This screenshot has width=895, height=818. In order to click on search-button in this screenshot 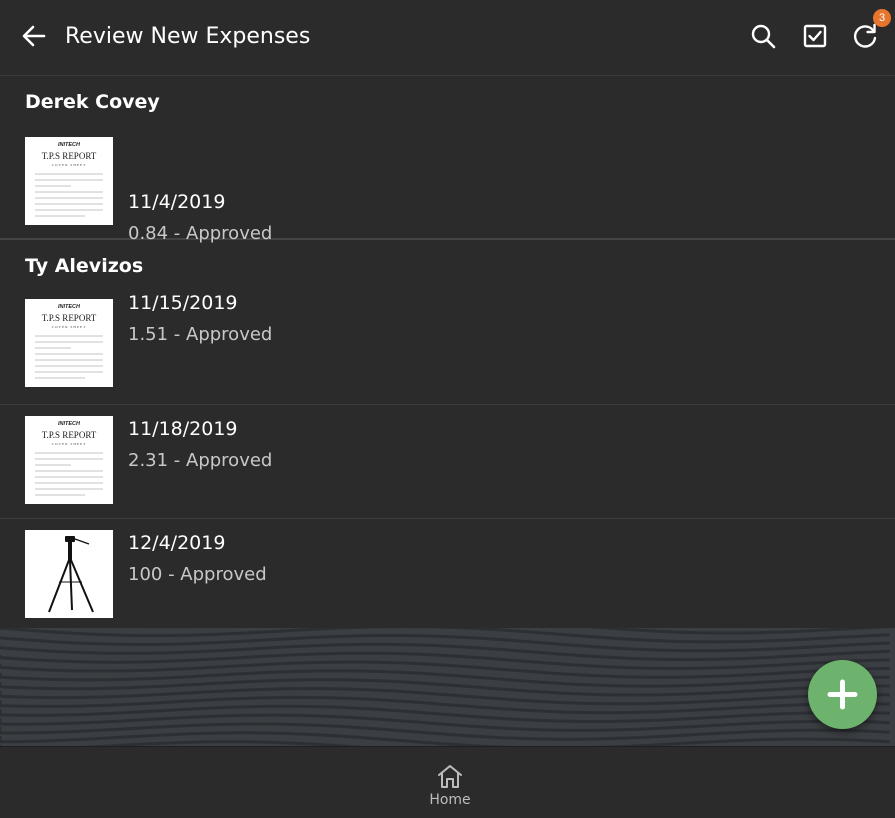, I will do `click(763, 36)`.